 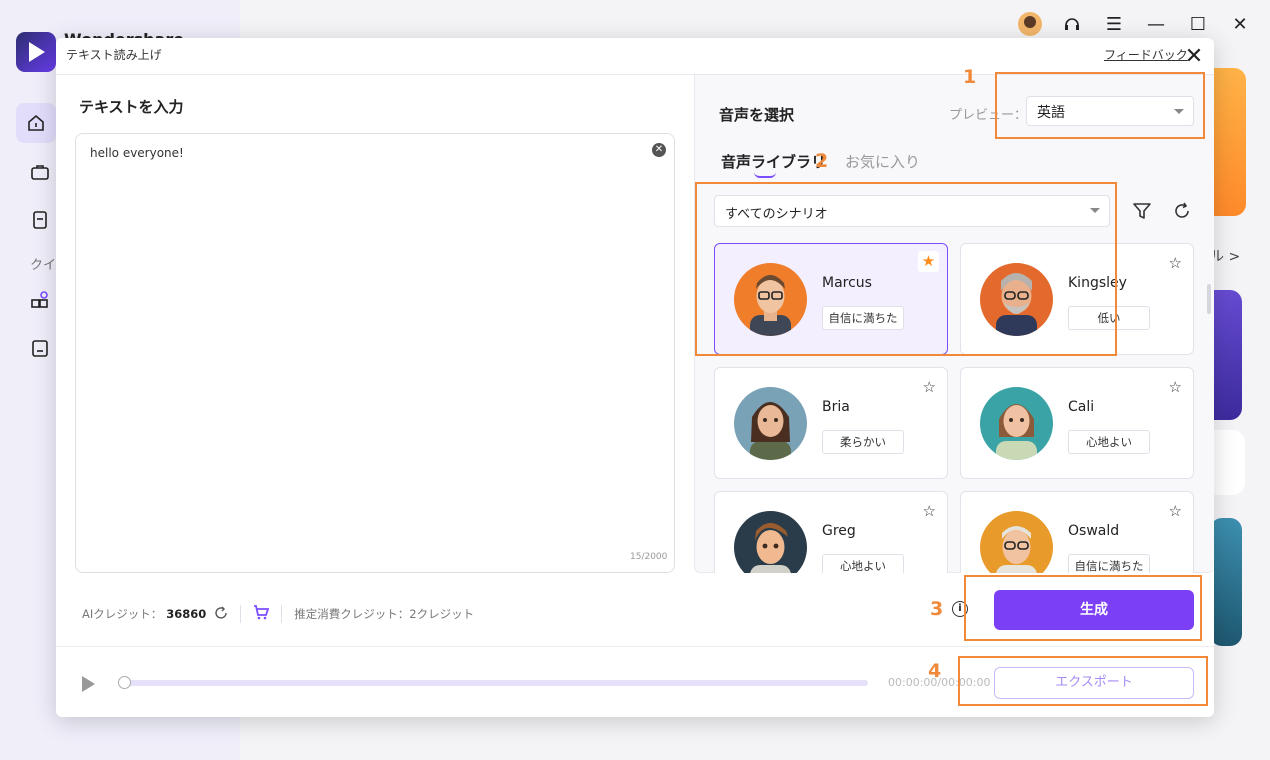 I want to click on tab-favorites: お気に入り, so click(x=882, y=161).